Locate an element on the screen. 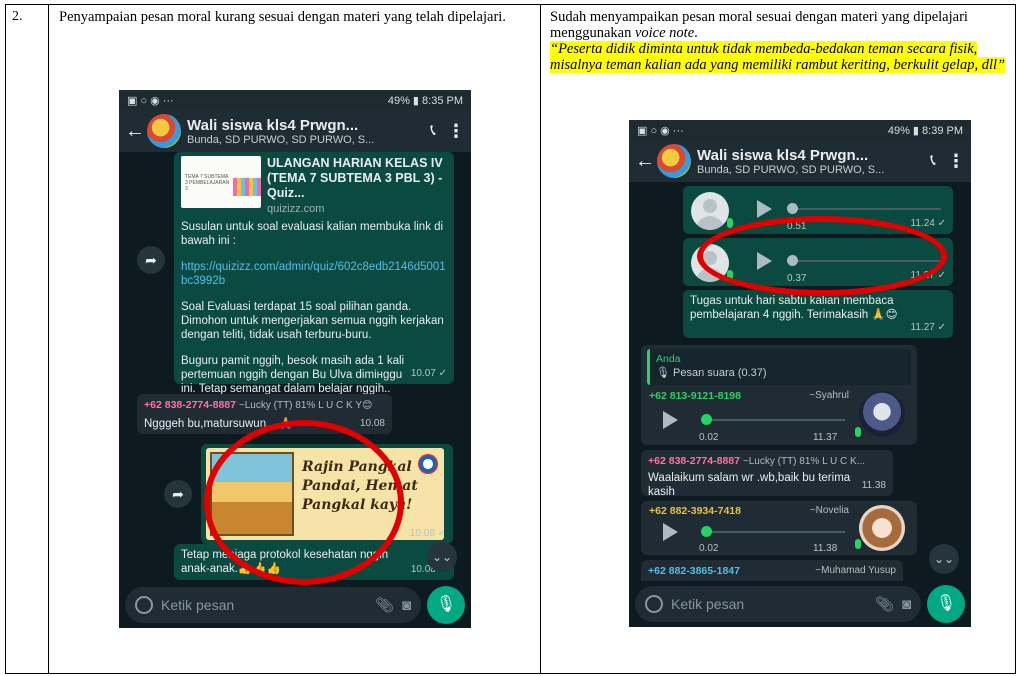 Image resolution: width=1020 pixels, height=676 pixels. message-time: 11.27 ✓ is located at coordinates (928, 327).